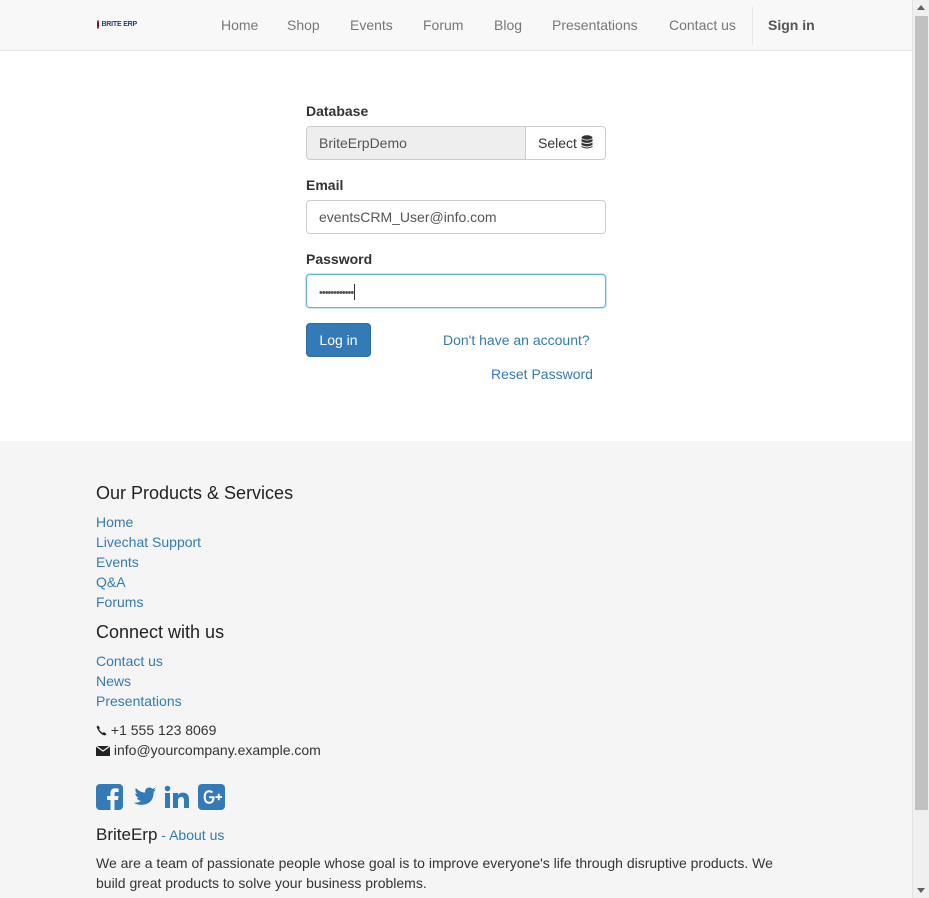 This screenshot has width=929, height=898. What do you see at coordinates (416, 143) in the screenshot?
I see `database-field: BriteErpDemo` at bounding box center [416, 143].